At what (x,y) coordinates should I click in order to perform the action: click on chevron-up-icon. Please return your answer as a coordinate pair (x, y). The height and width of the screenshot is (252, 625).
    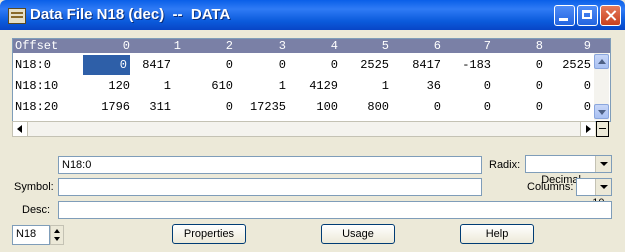
    Looking at the image, I should click on (602, 61).